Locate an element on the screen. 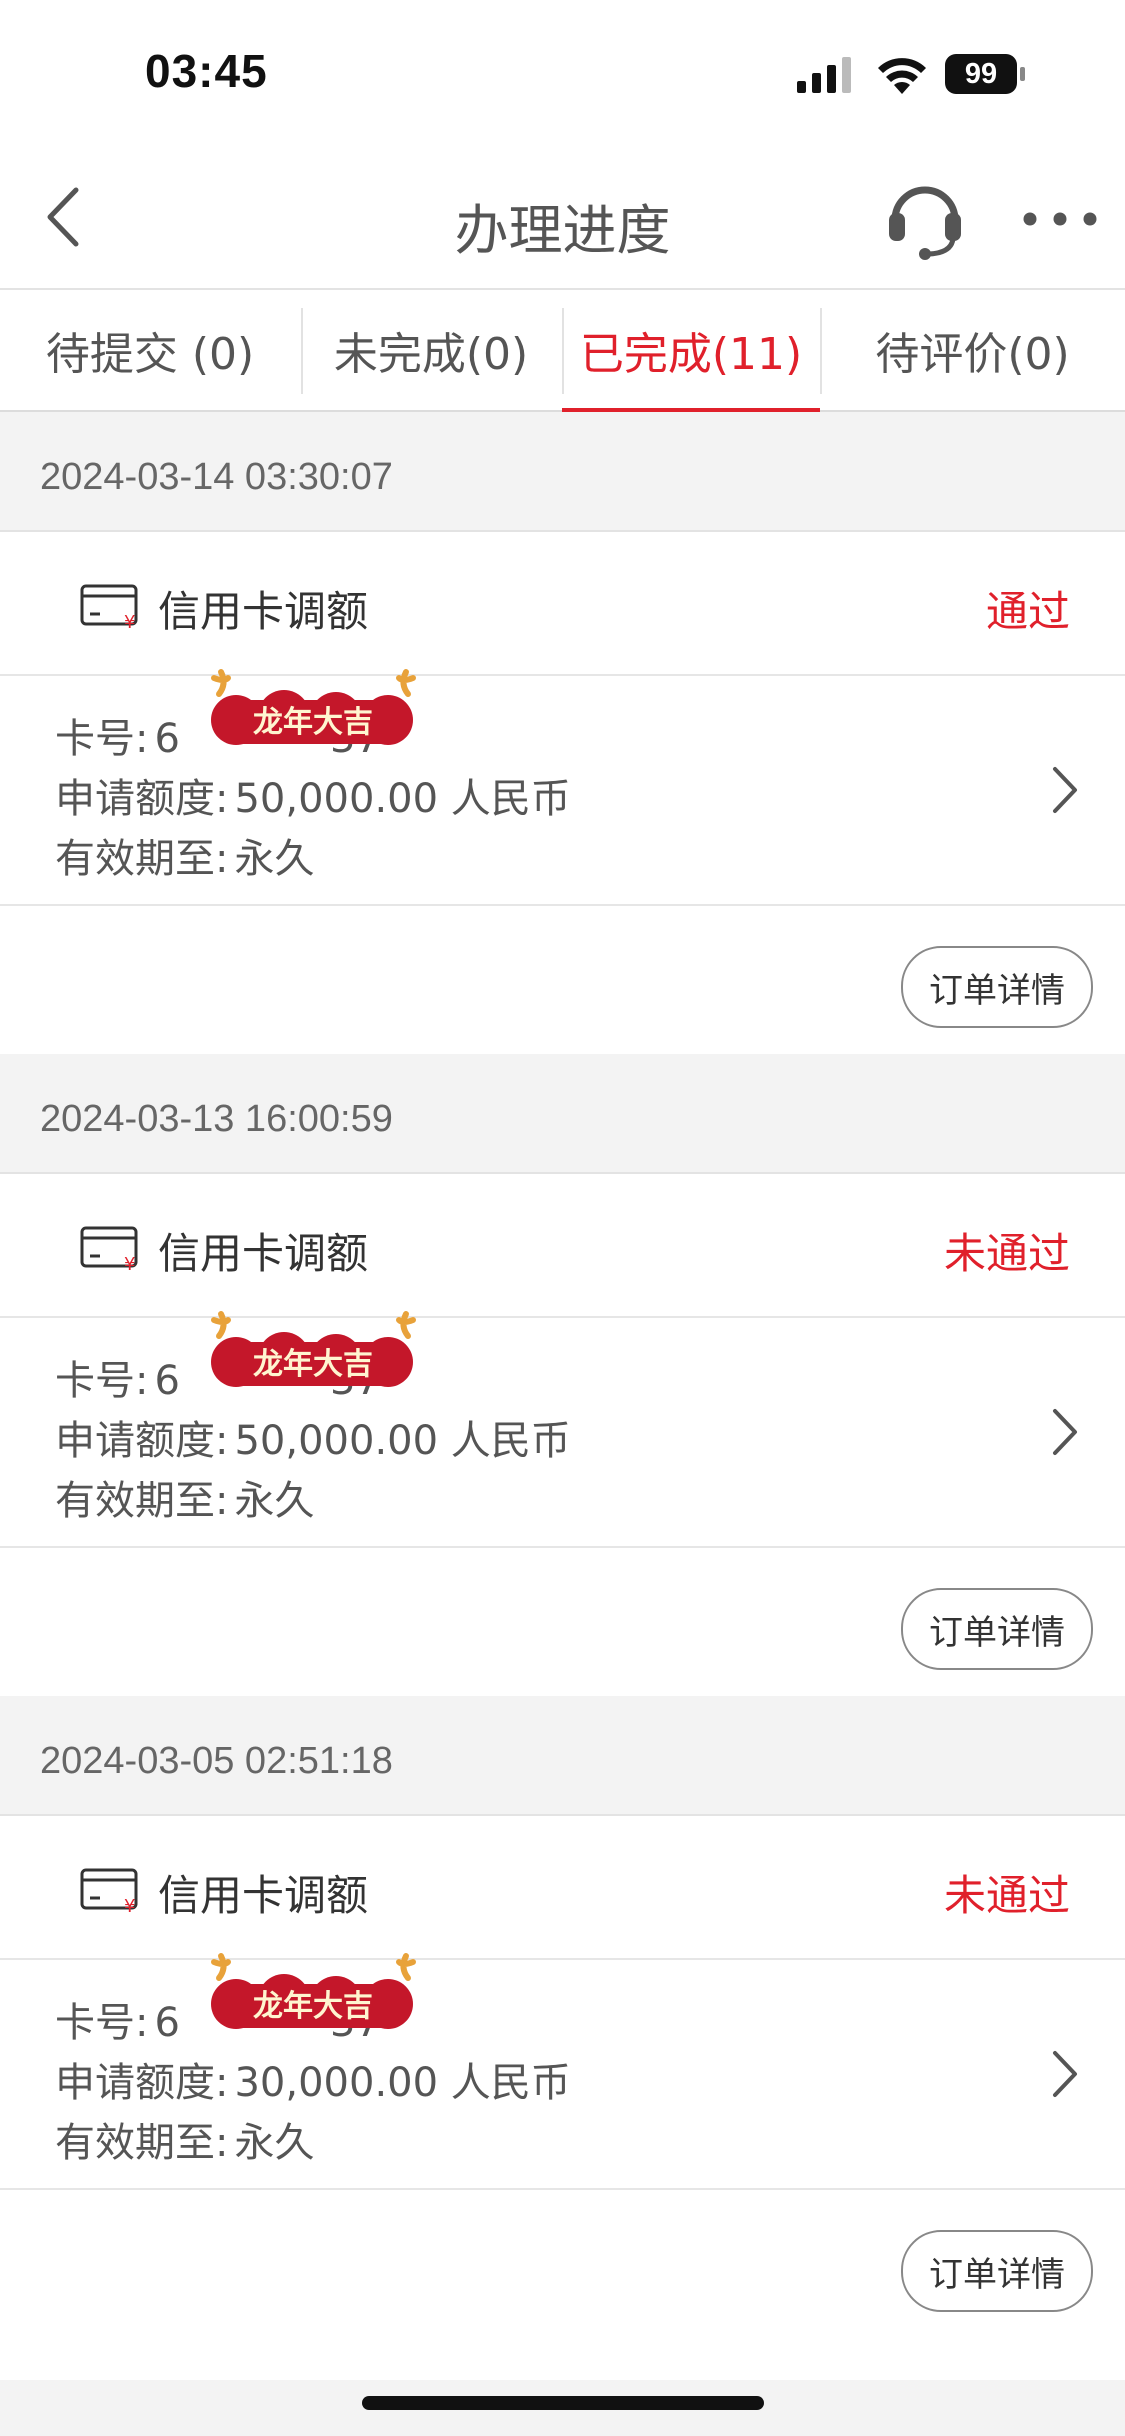 The image size is (1125, 2436). amount-value: 30,000.00 人民币 is located at coordinates (402, 2083).